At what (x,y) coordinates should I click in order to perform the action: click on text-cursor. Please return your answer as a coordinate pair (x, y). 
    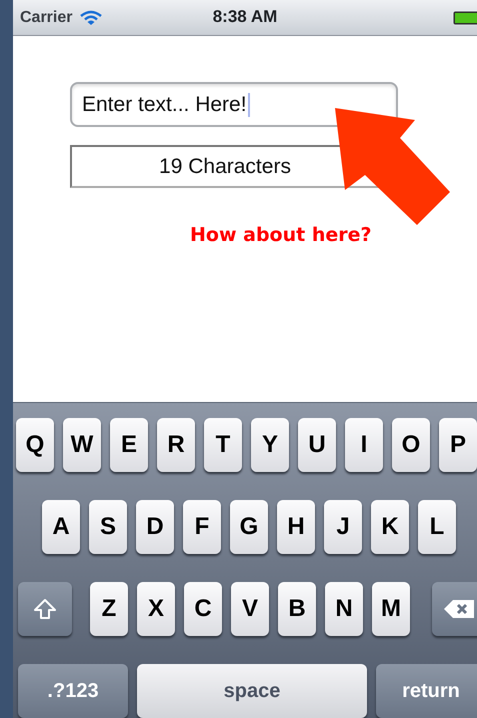
    Looking at the image, I should click on (249, 104).